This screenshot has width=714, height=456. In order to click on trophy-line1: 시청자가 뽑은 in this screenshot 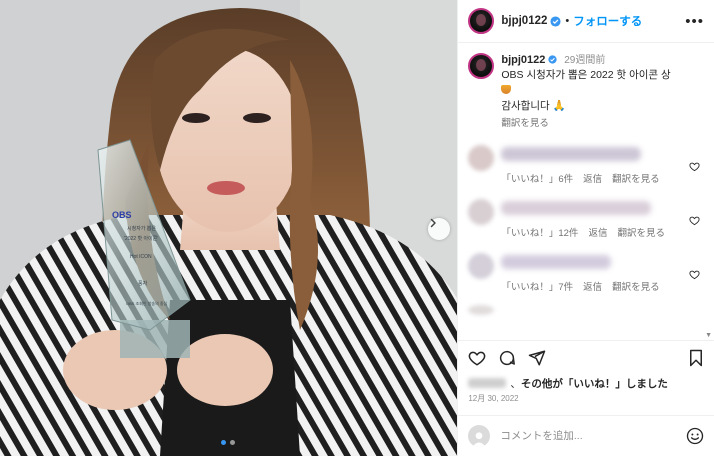, I will do `click(141, 228)`.